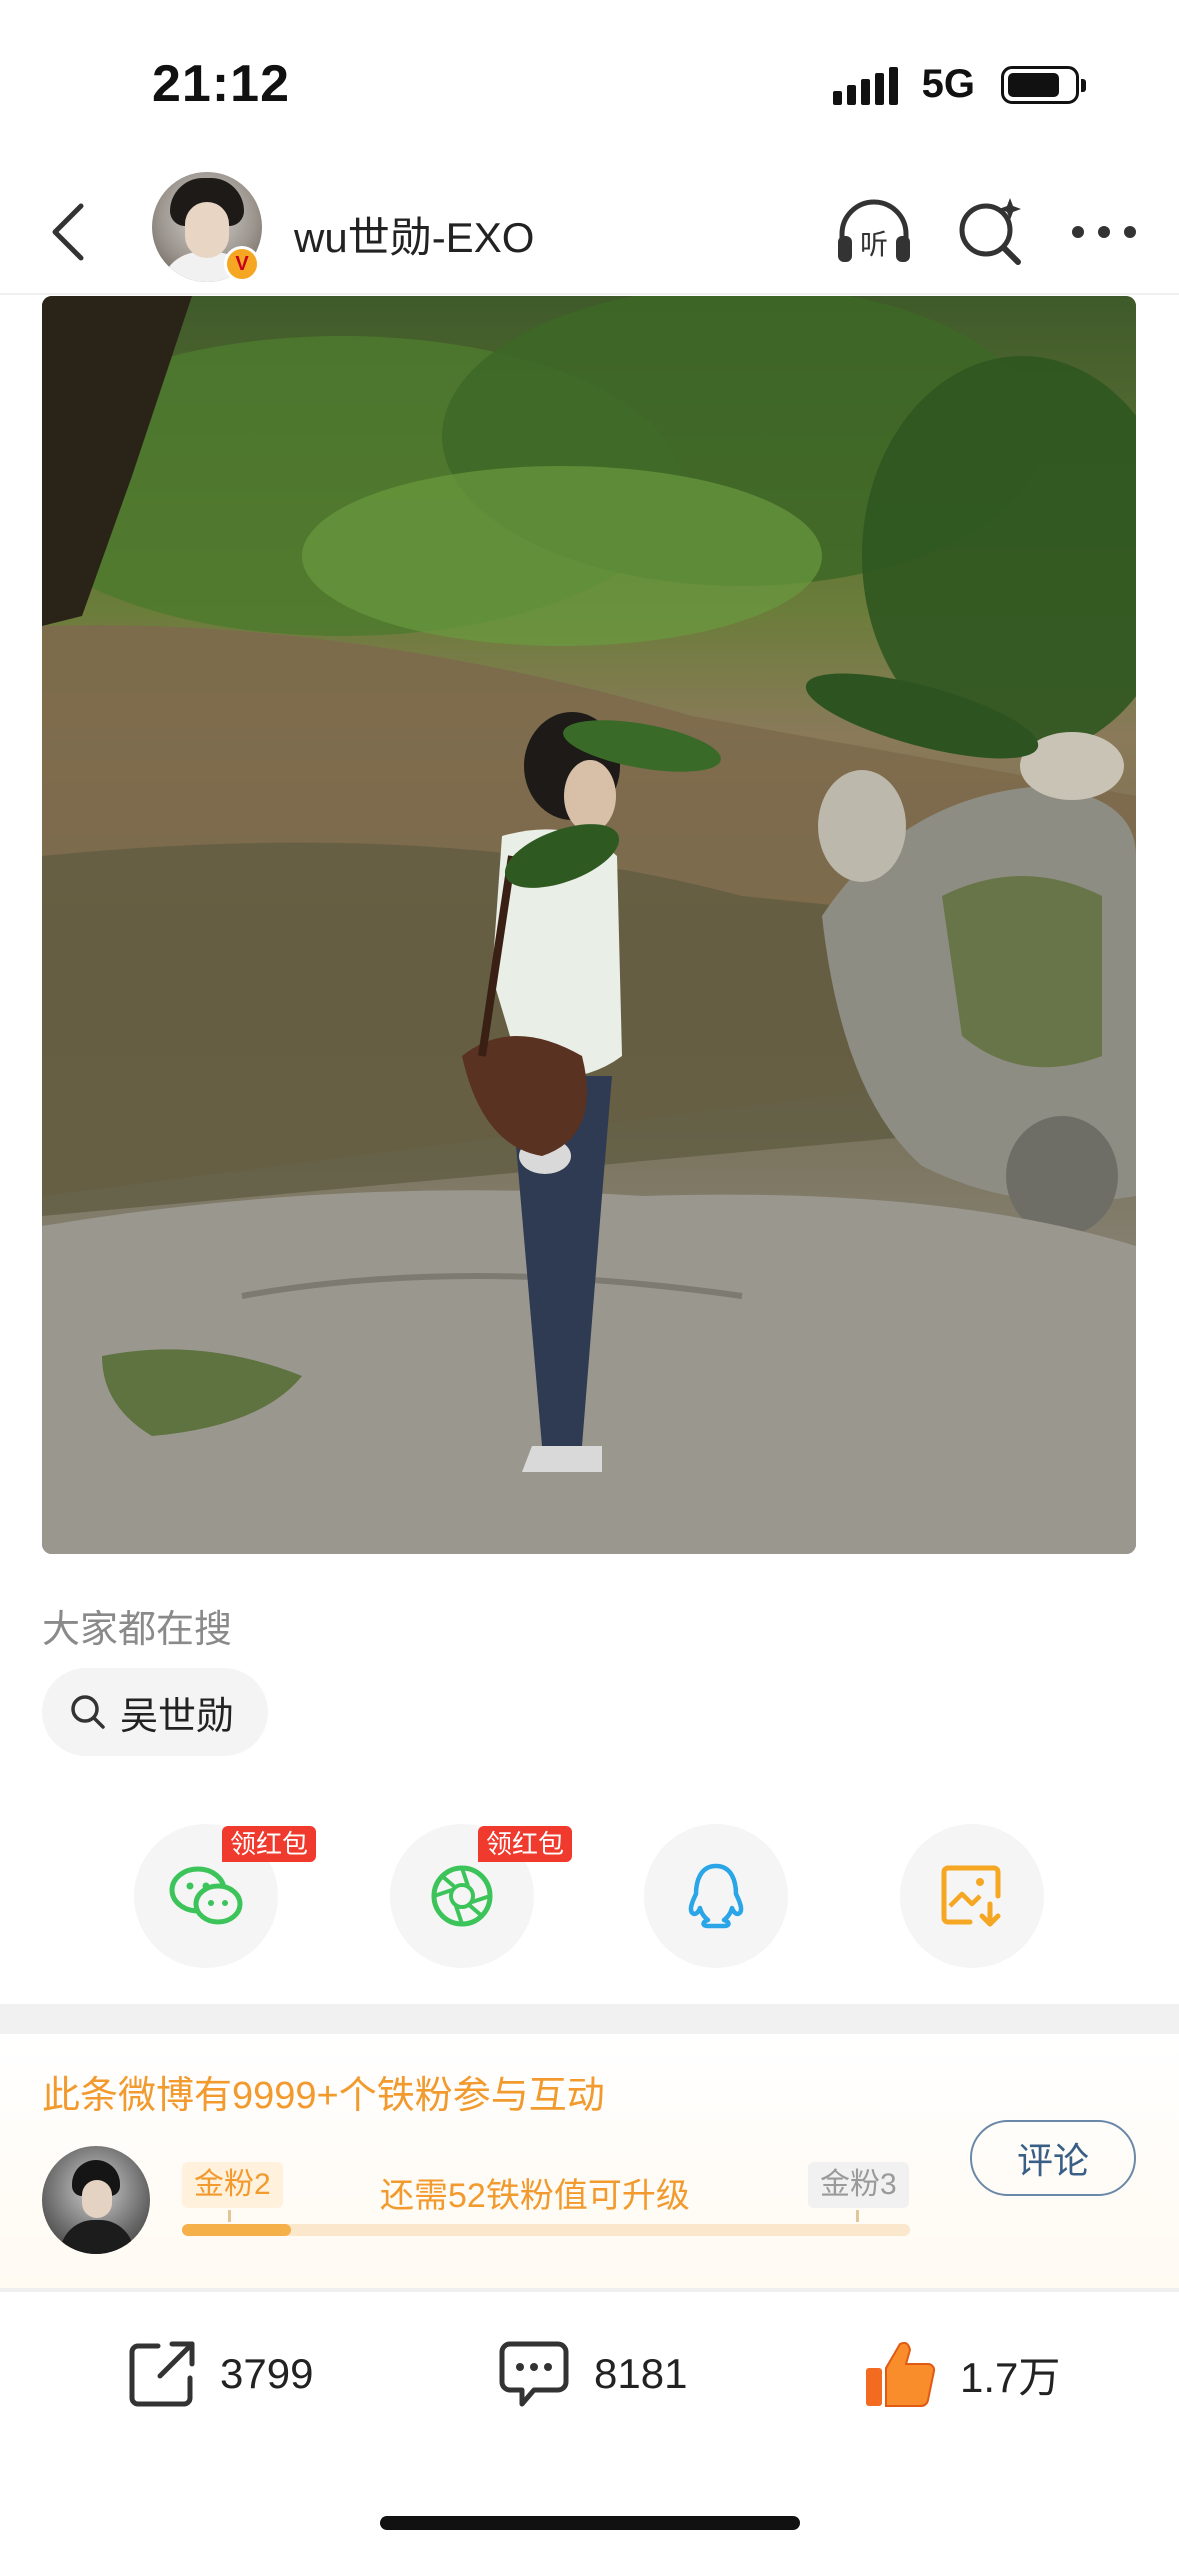 Image resolution: width=1179 pixels, height=2556 pixels. I want to click on search-sparkle-icon, so click(990, 231).